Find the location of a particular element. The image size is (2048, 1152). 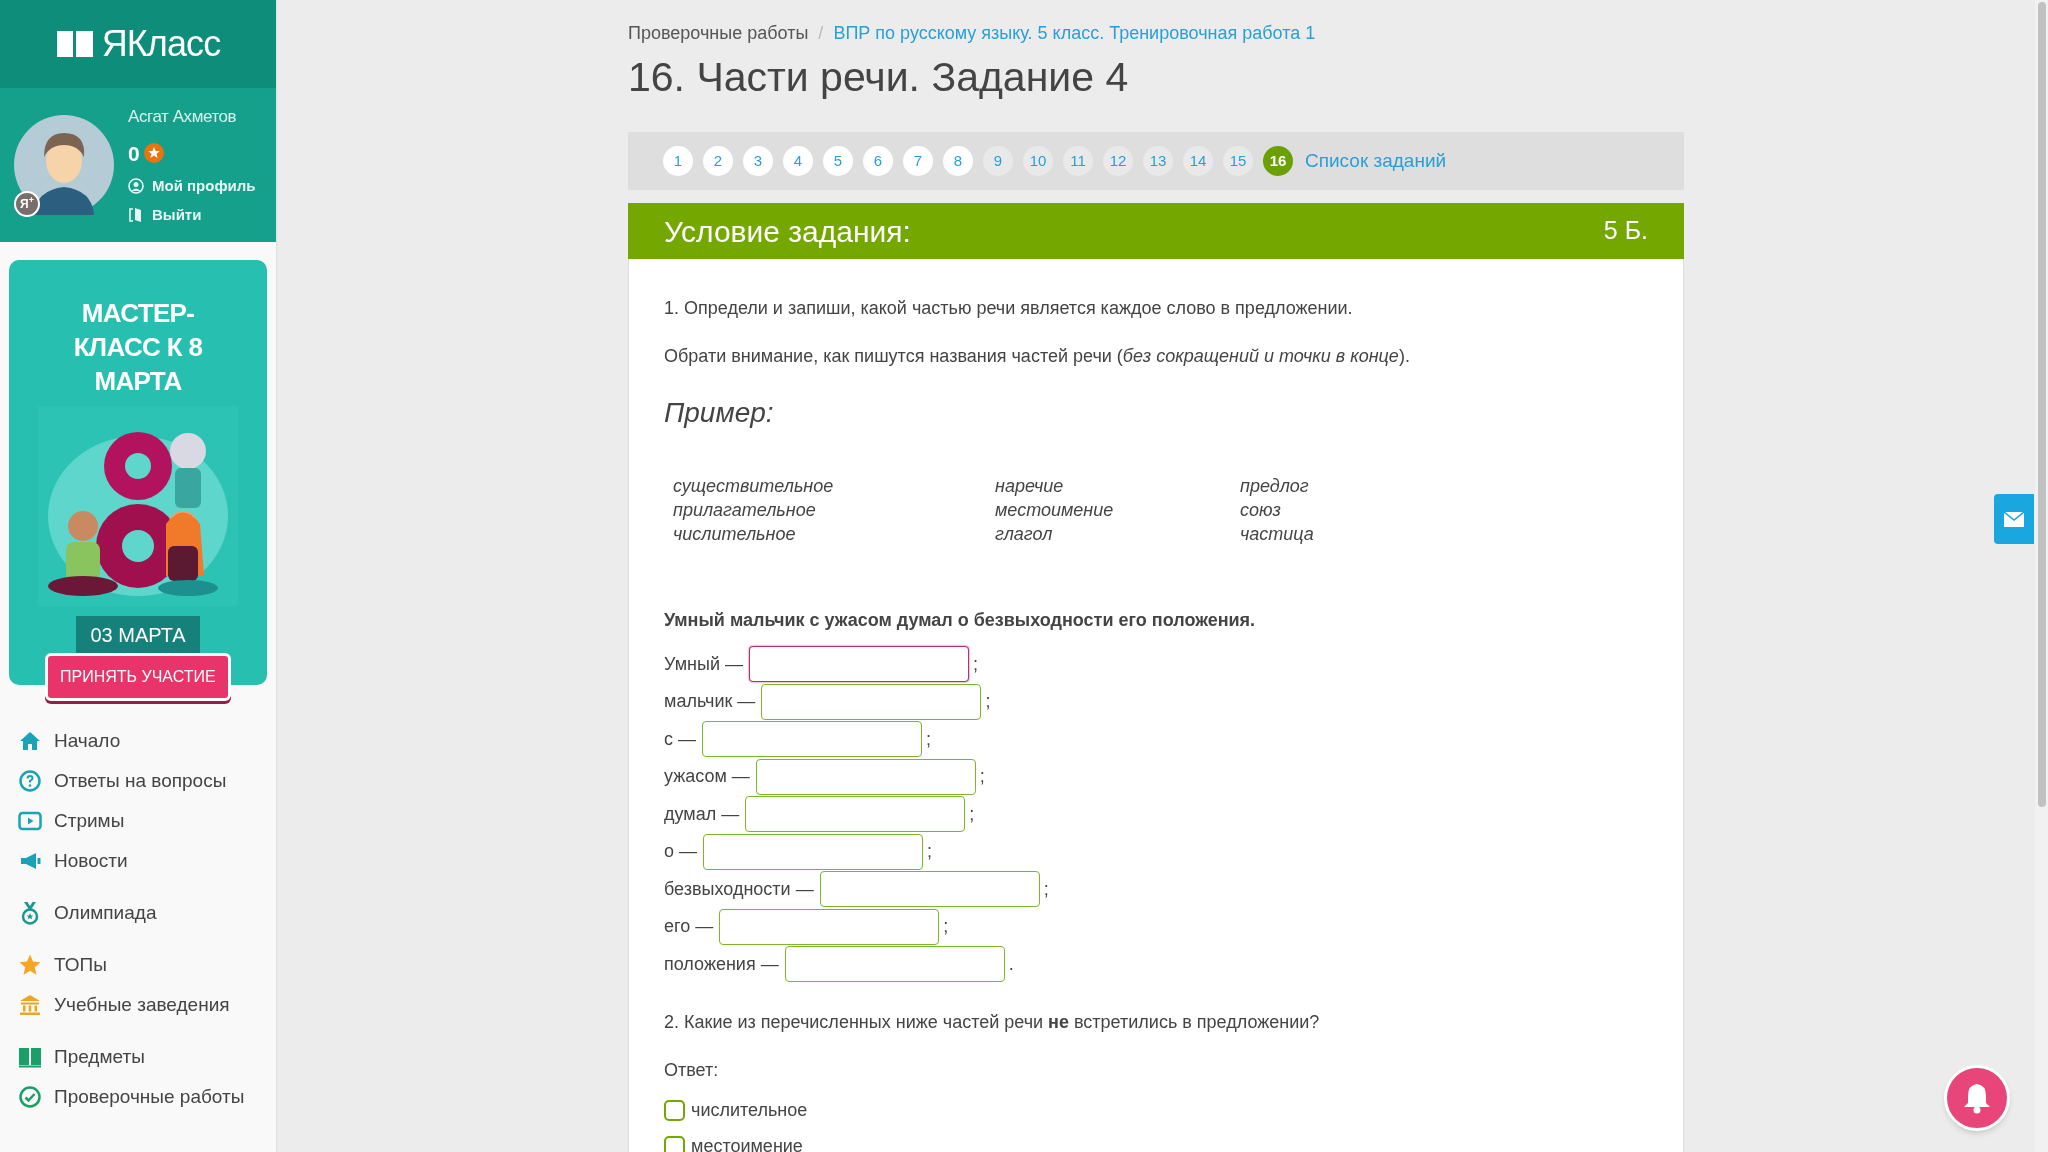

page-title: 16. Части речи. Задание 4 is located at coordinates (879, 77).